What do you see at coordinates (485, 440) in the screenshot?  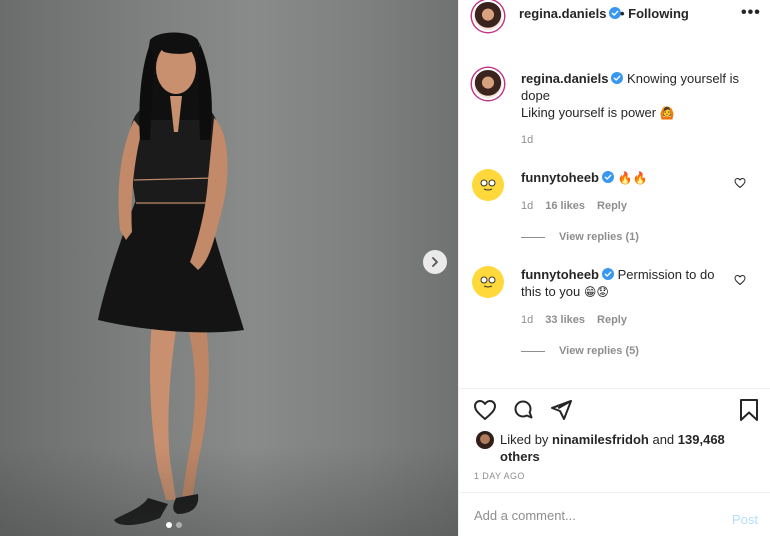 I see `liker-avatar` at bounding box center [485, 440].